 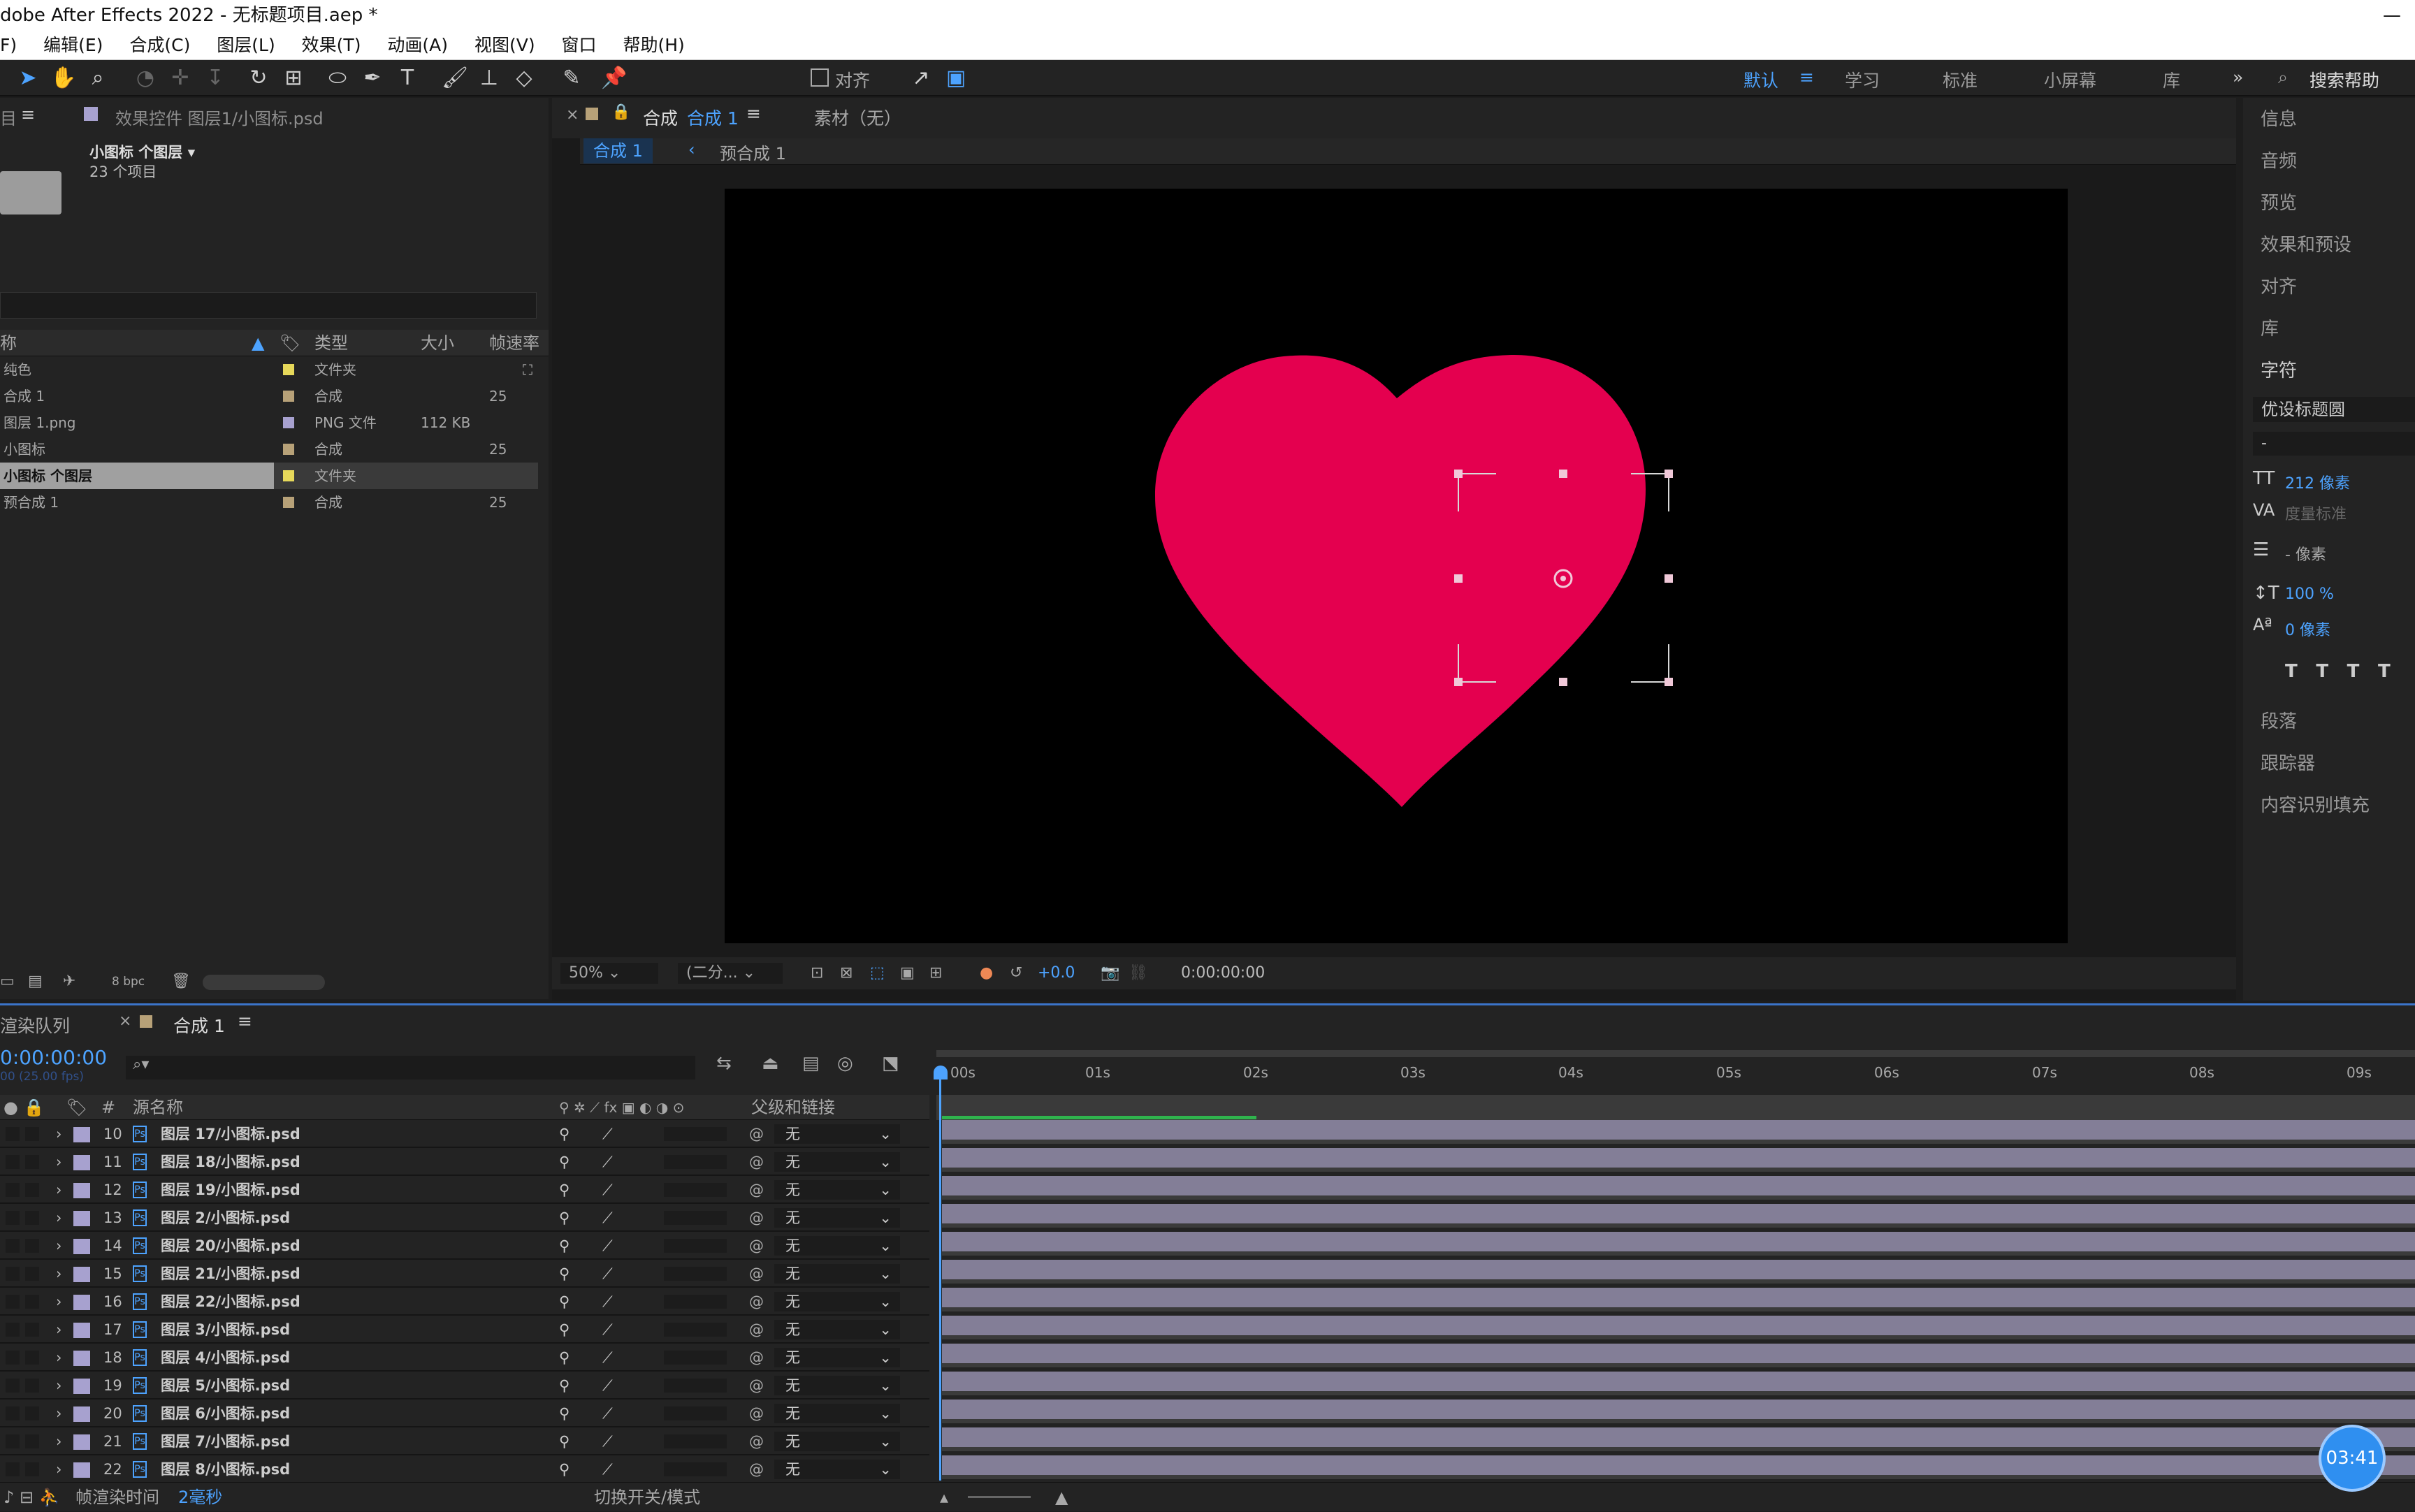 I want to click on panel-library: 库, so click(x=2270, y=327).